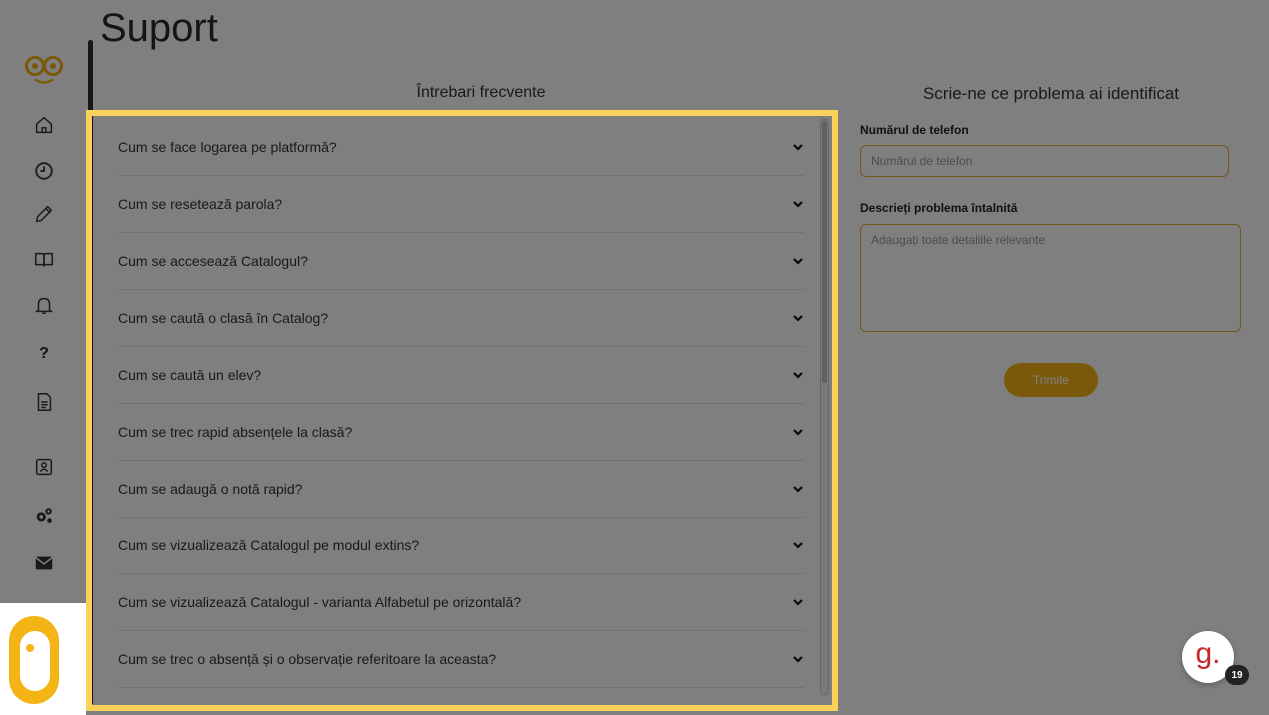 Image resolution: width=1269 pixels, height=715 pixels. I want to click on faq-item: Cum se face logarea pe platformă?, so click(461, 147).